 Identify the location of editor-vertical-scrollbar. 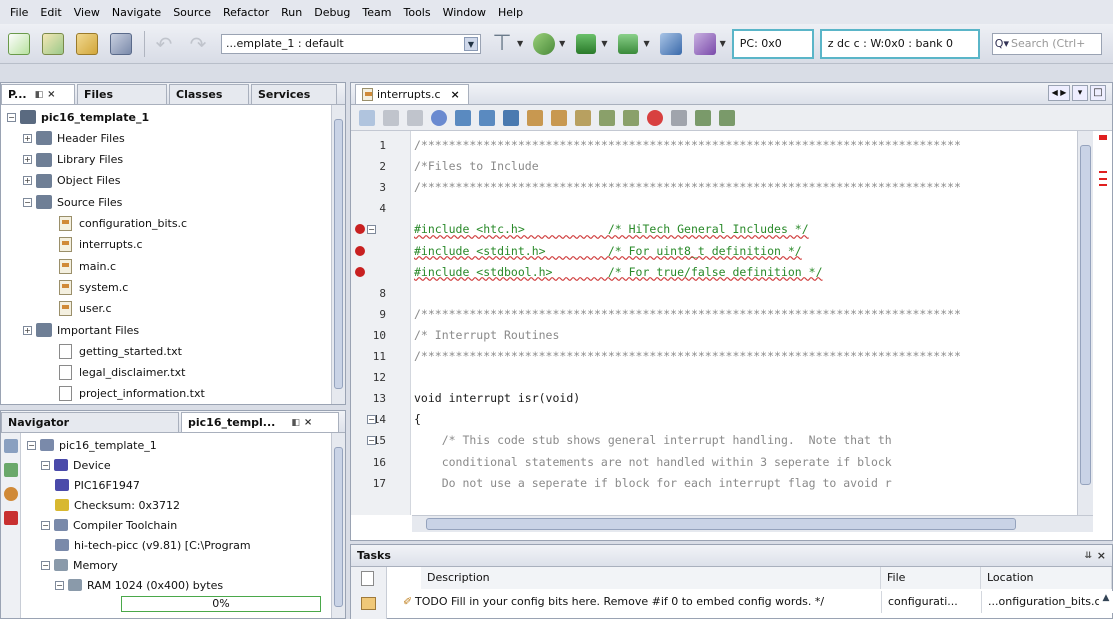
(1085, 323).